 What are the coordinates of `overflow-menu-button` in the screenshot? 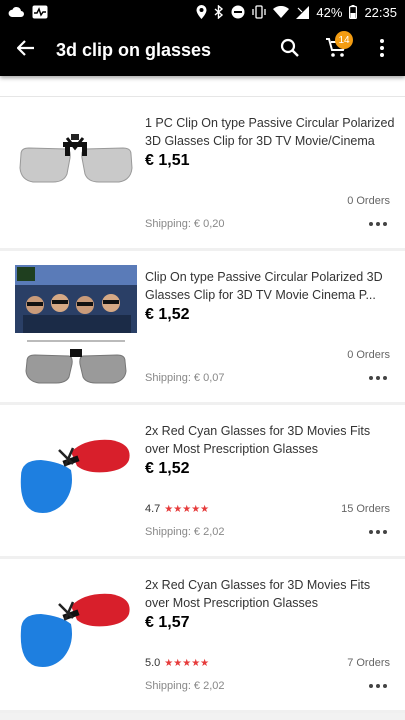 It's located at (382, 50).